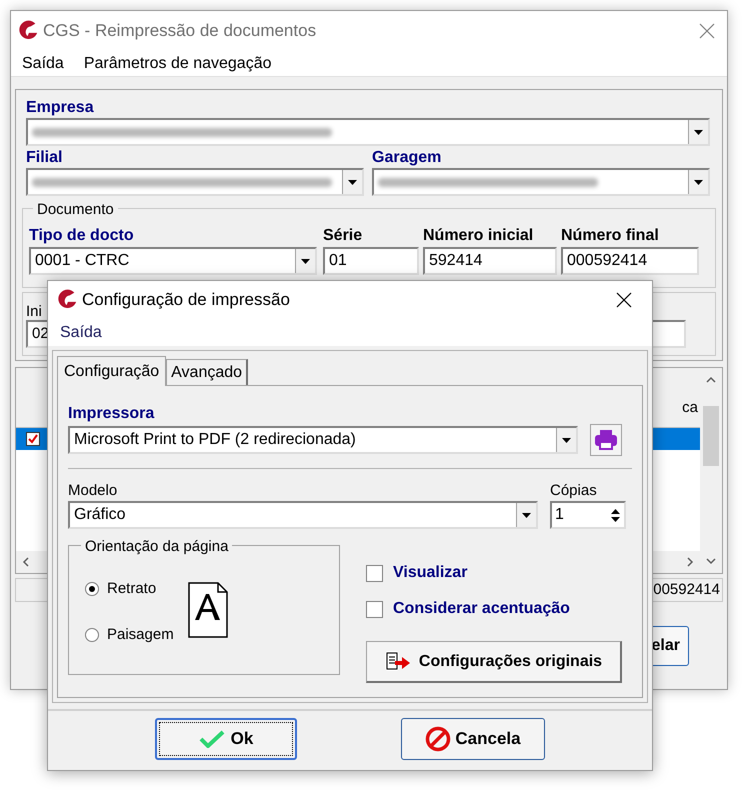  Describe the element at coordinates (45, 158) in the screenshot. I see `field-label: Filial` at that location.